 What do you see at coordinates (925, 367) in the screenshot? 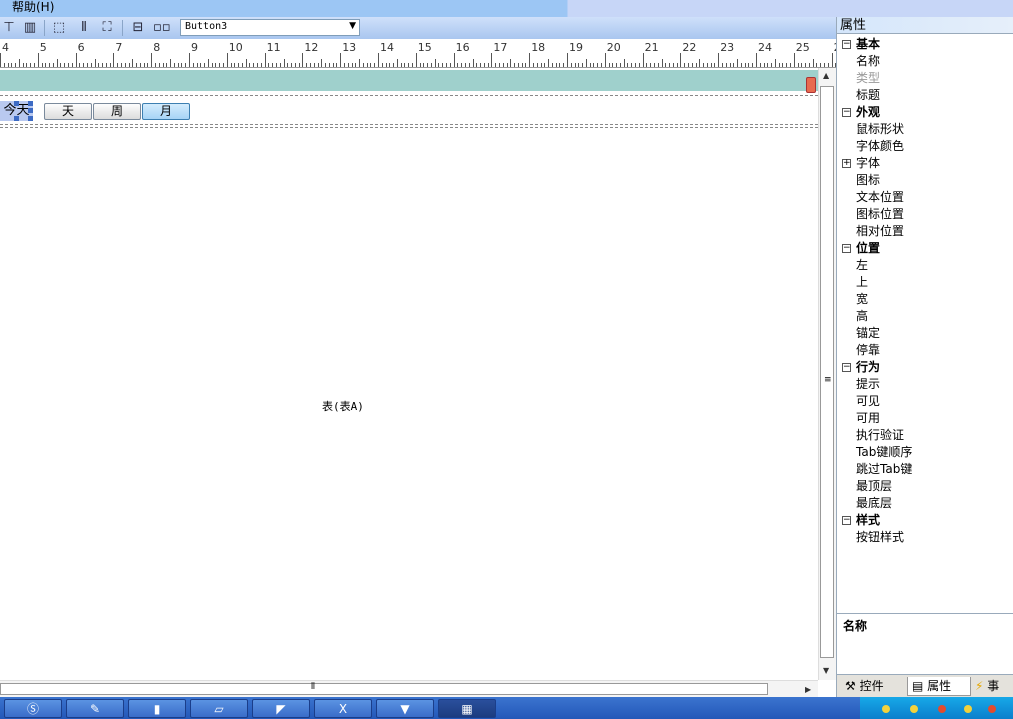
I see `property-category: − 行为` at bounding box center [925, 367].